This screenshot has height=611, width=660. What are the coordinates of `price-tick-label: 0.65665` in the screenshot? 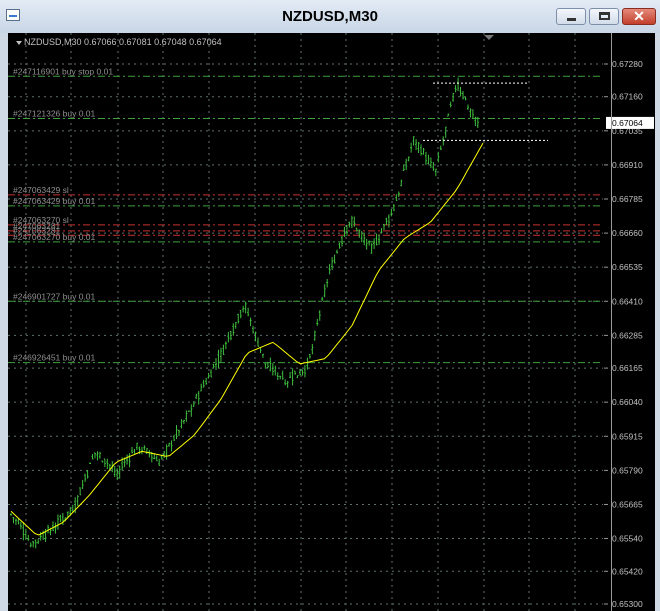 It's located at (627, 504).